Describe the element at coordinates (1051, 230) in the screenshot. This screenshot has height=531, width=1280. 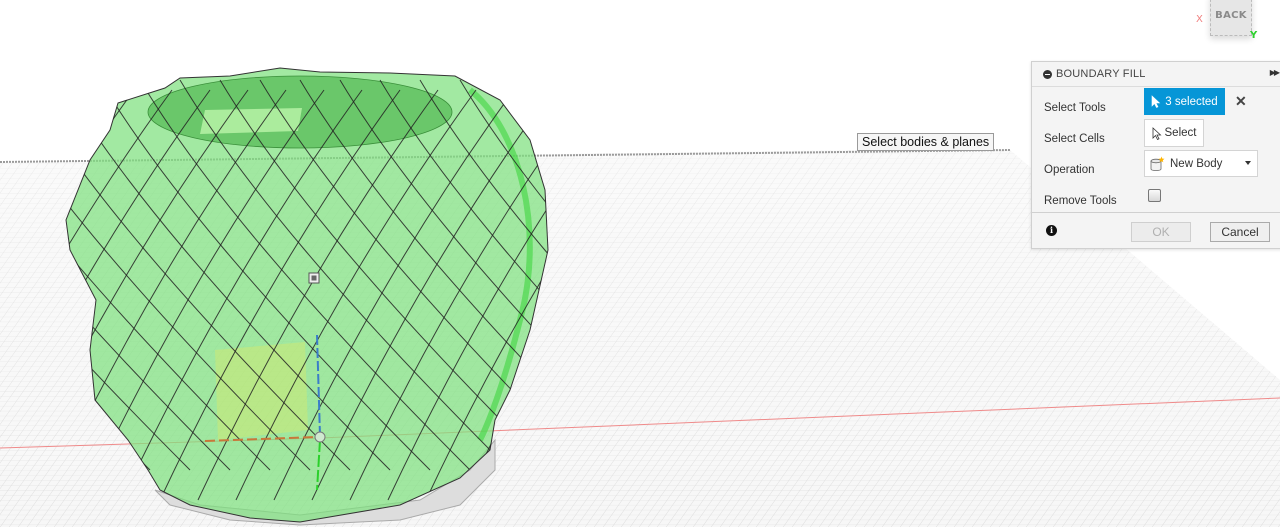
I see `info-icon: i` at that location.